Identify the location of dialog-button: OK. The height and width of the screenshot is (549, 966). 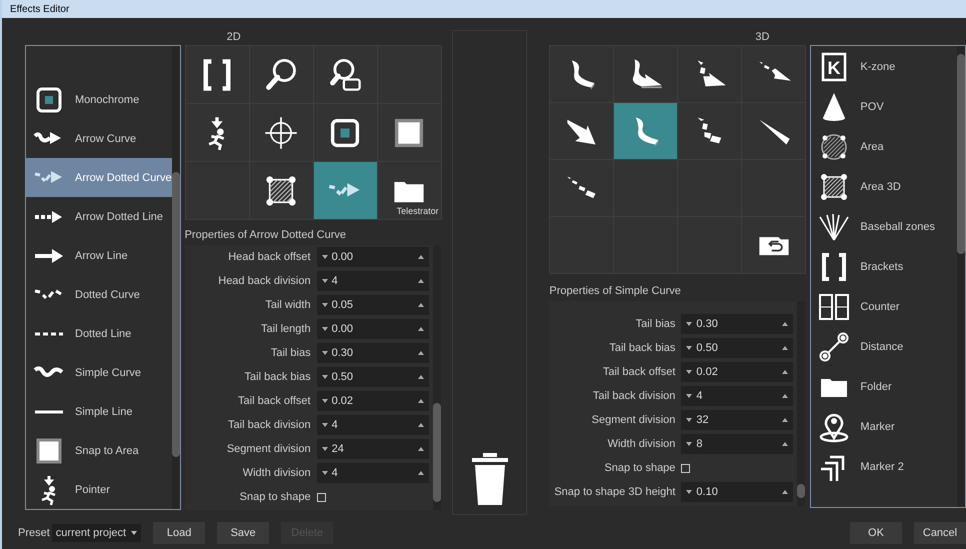
(876, 533).